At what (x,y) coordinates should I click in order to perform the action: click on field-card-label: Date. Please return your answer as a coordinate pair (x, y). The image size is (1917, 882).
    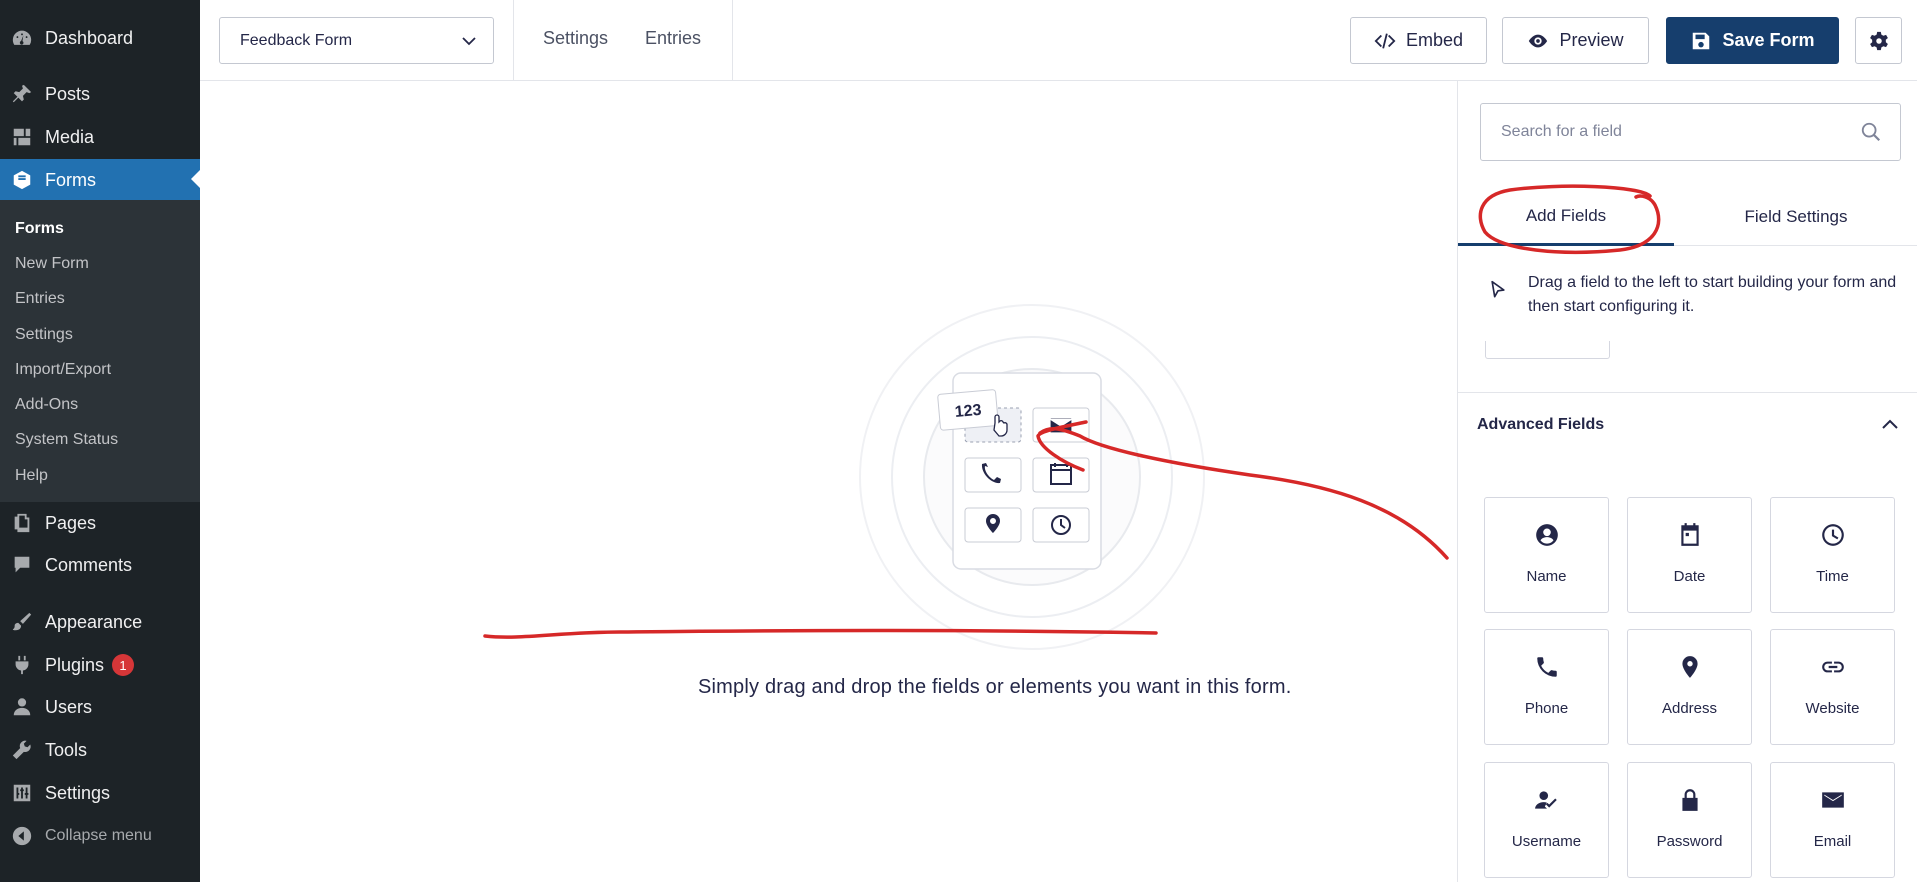
    Looking at the image, I should click on (1689, 576).